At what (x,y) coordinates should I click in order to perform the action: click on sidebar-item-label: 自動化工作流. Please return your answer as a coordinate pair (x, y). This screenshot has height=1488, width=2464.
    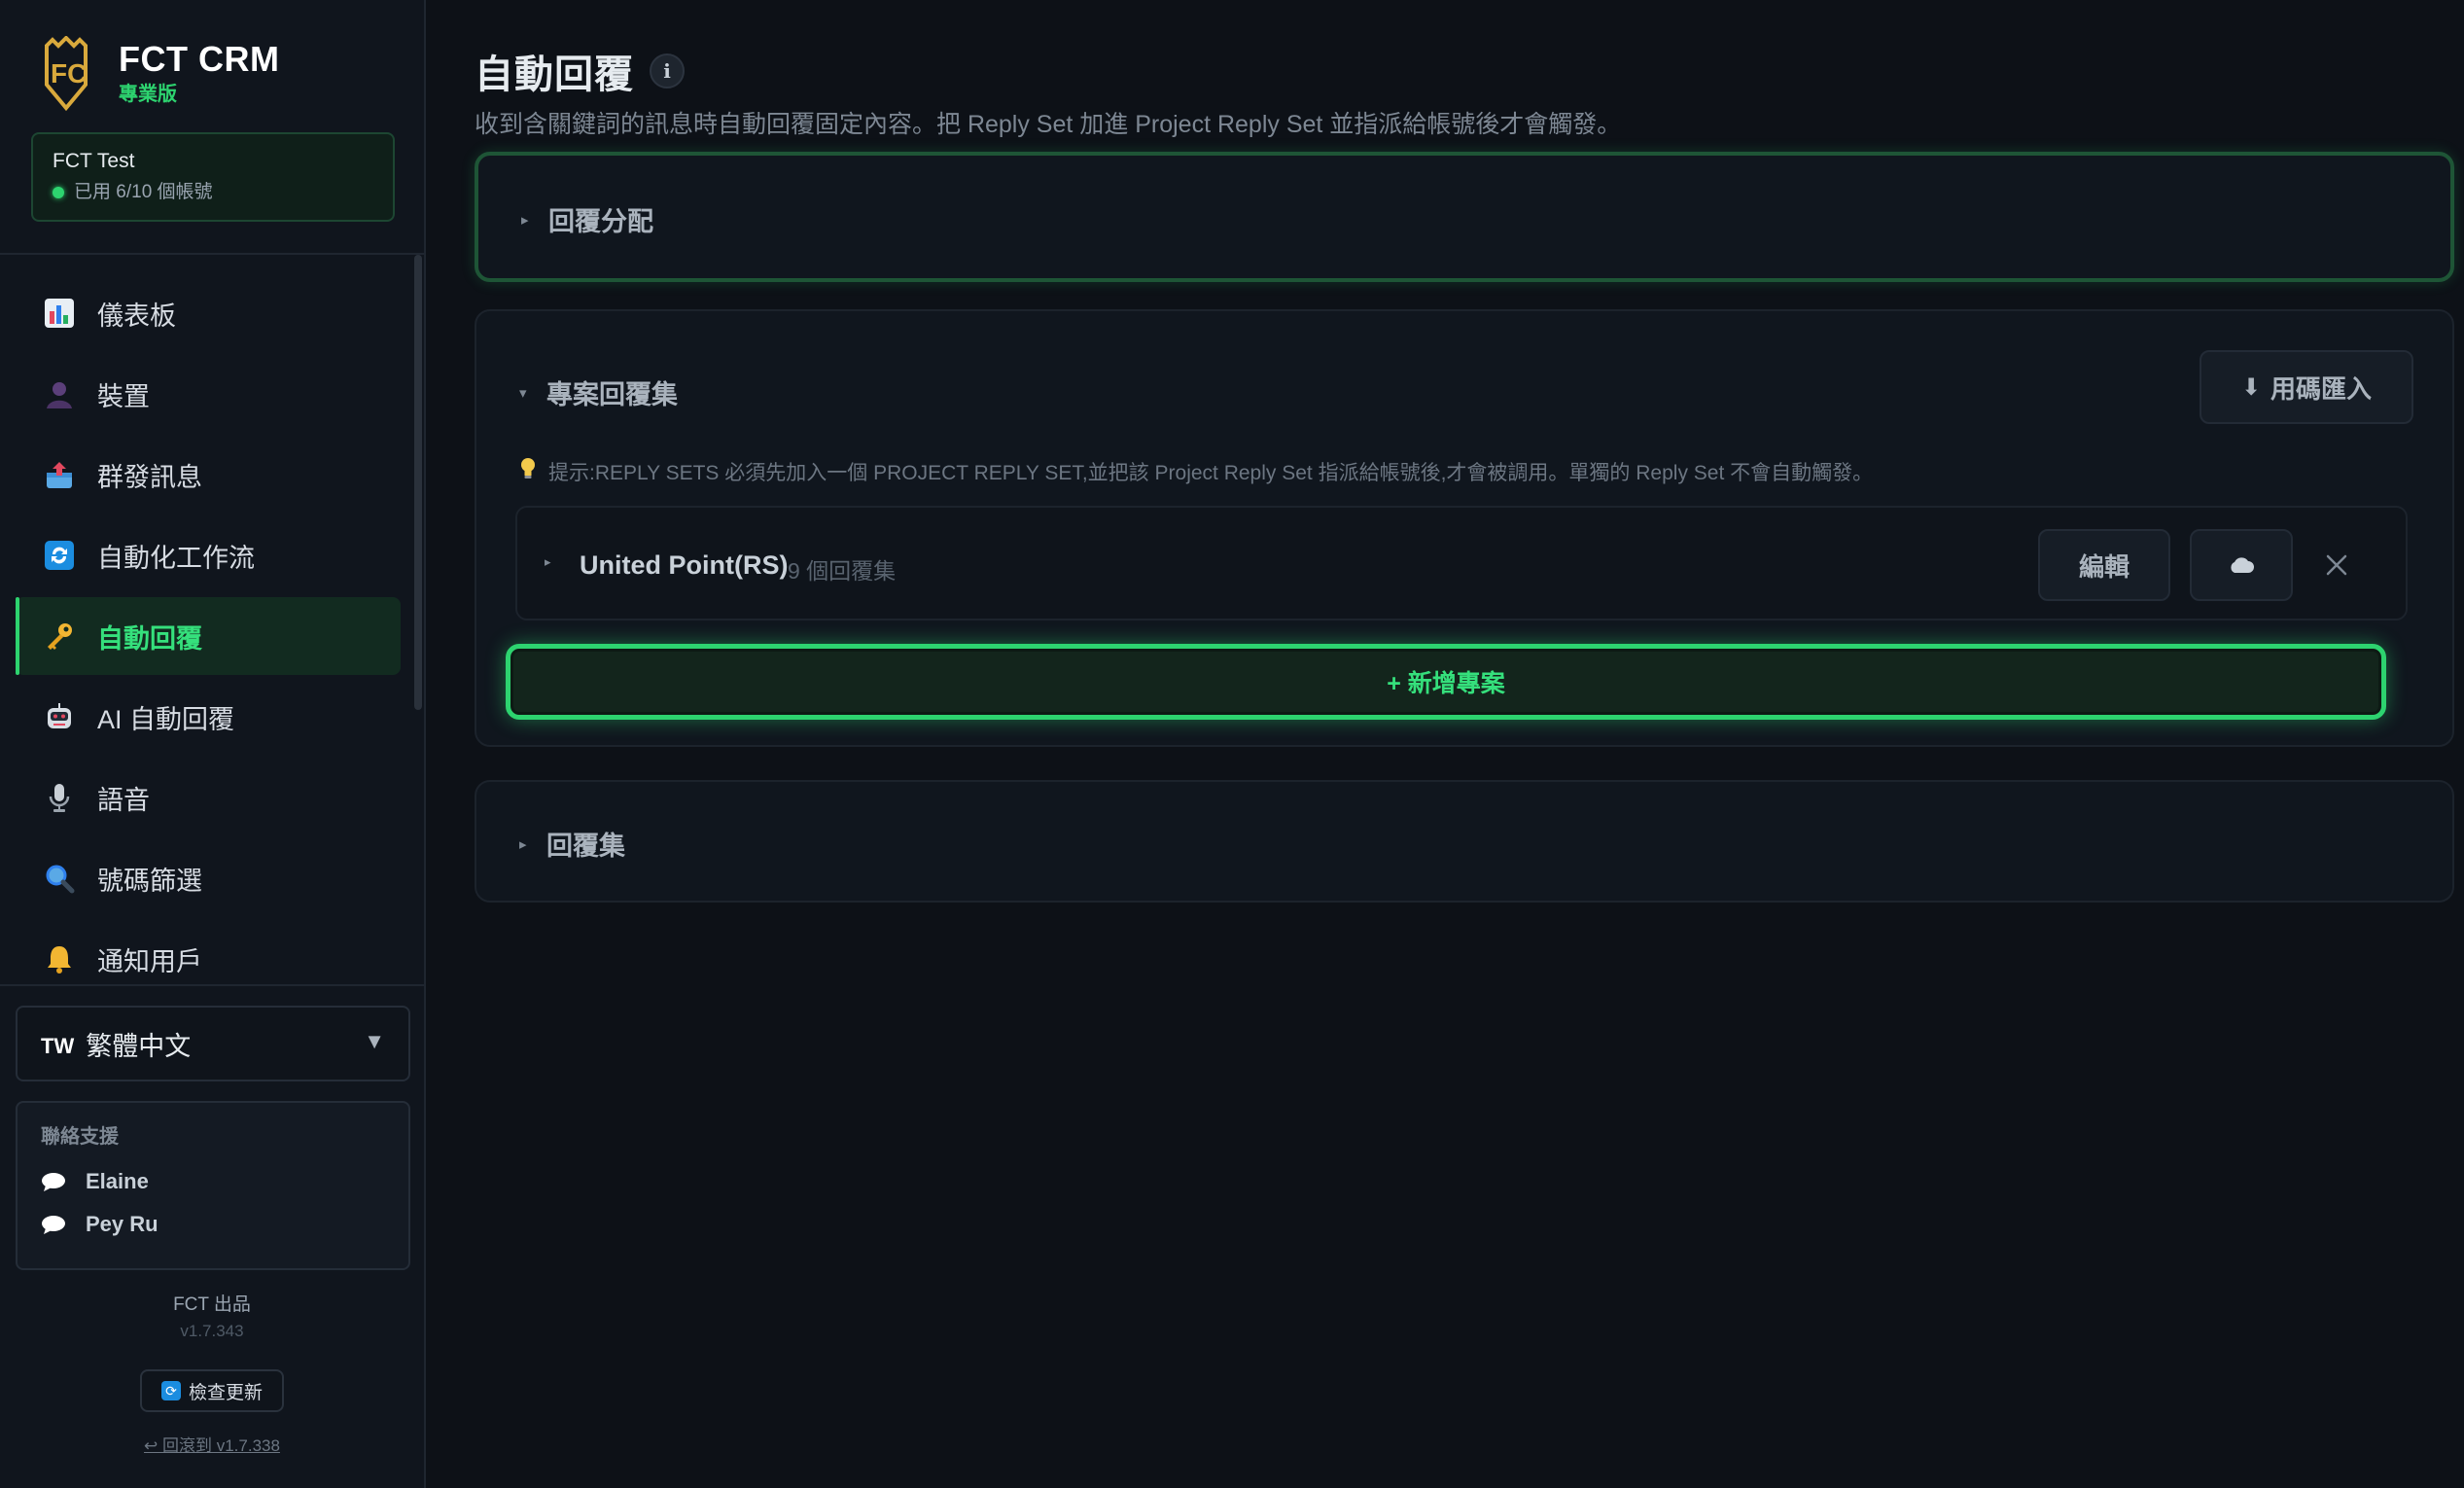
    Looking at the image, I should click on (176, 558).